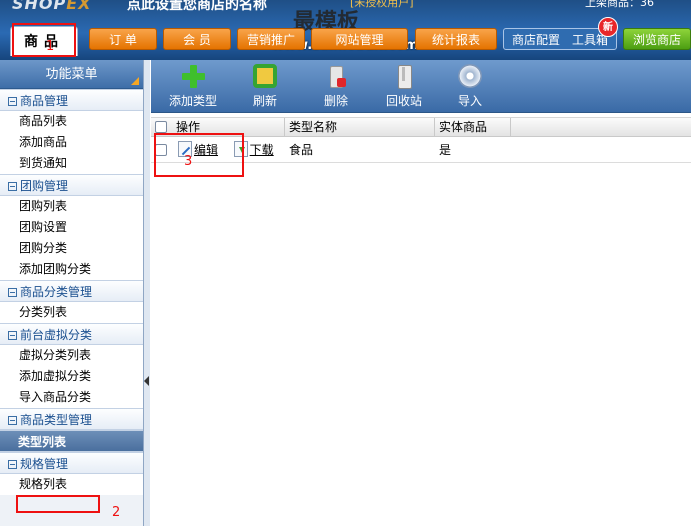 The height and width of the screenshot is (526, 691). I want to click on header-type-name: 类型名称, so click(360, 127).